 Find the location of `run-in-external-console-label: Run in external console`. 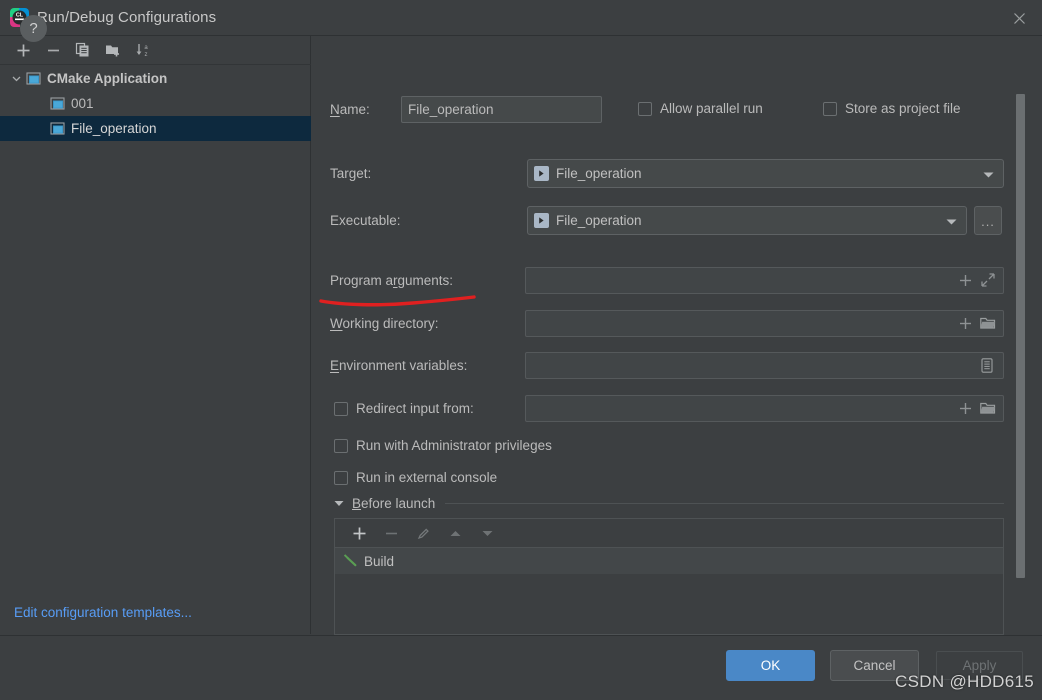

run-in-external-console-label: Run in external console is located at coordinates (427, 477).